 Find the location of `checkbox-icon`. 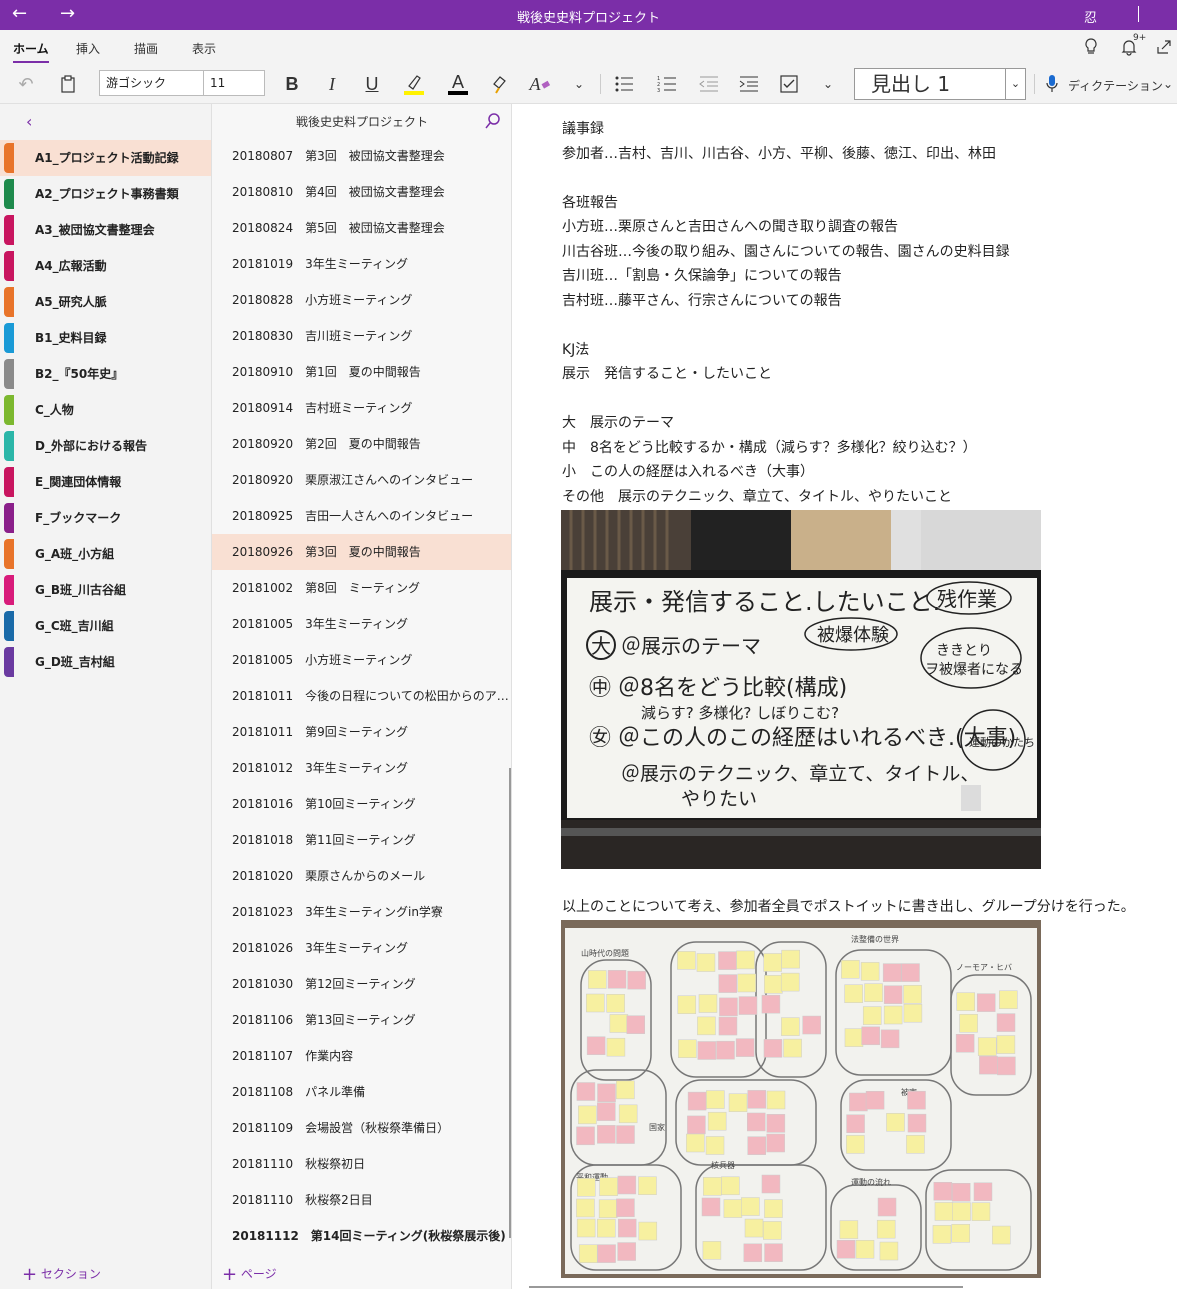

checkbox-icon is located at coordinates (789, 84).